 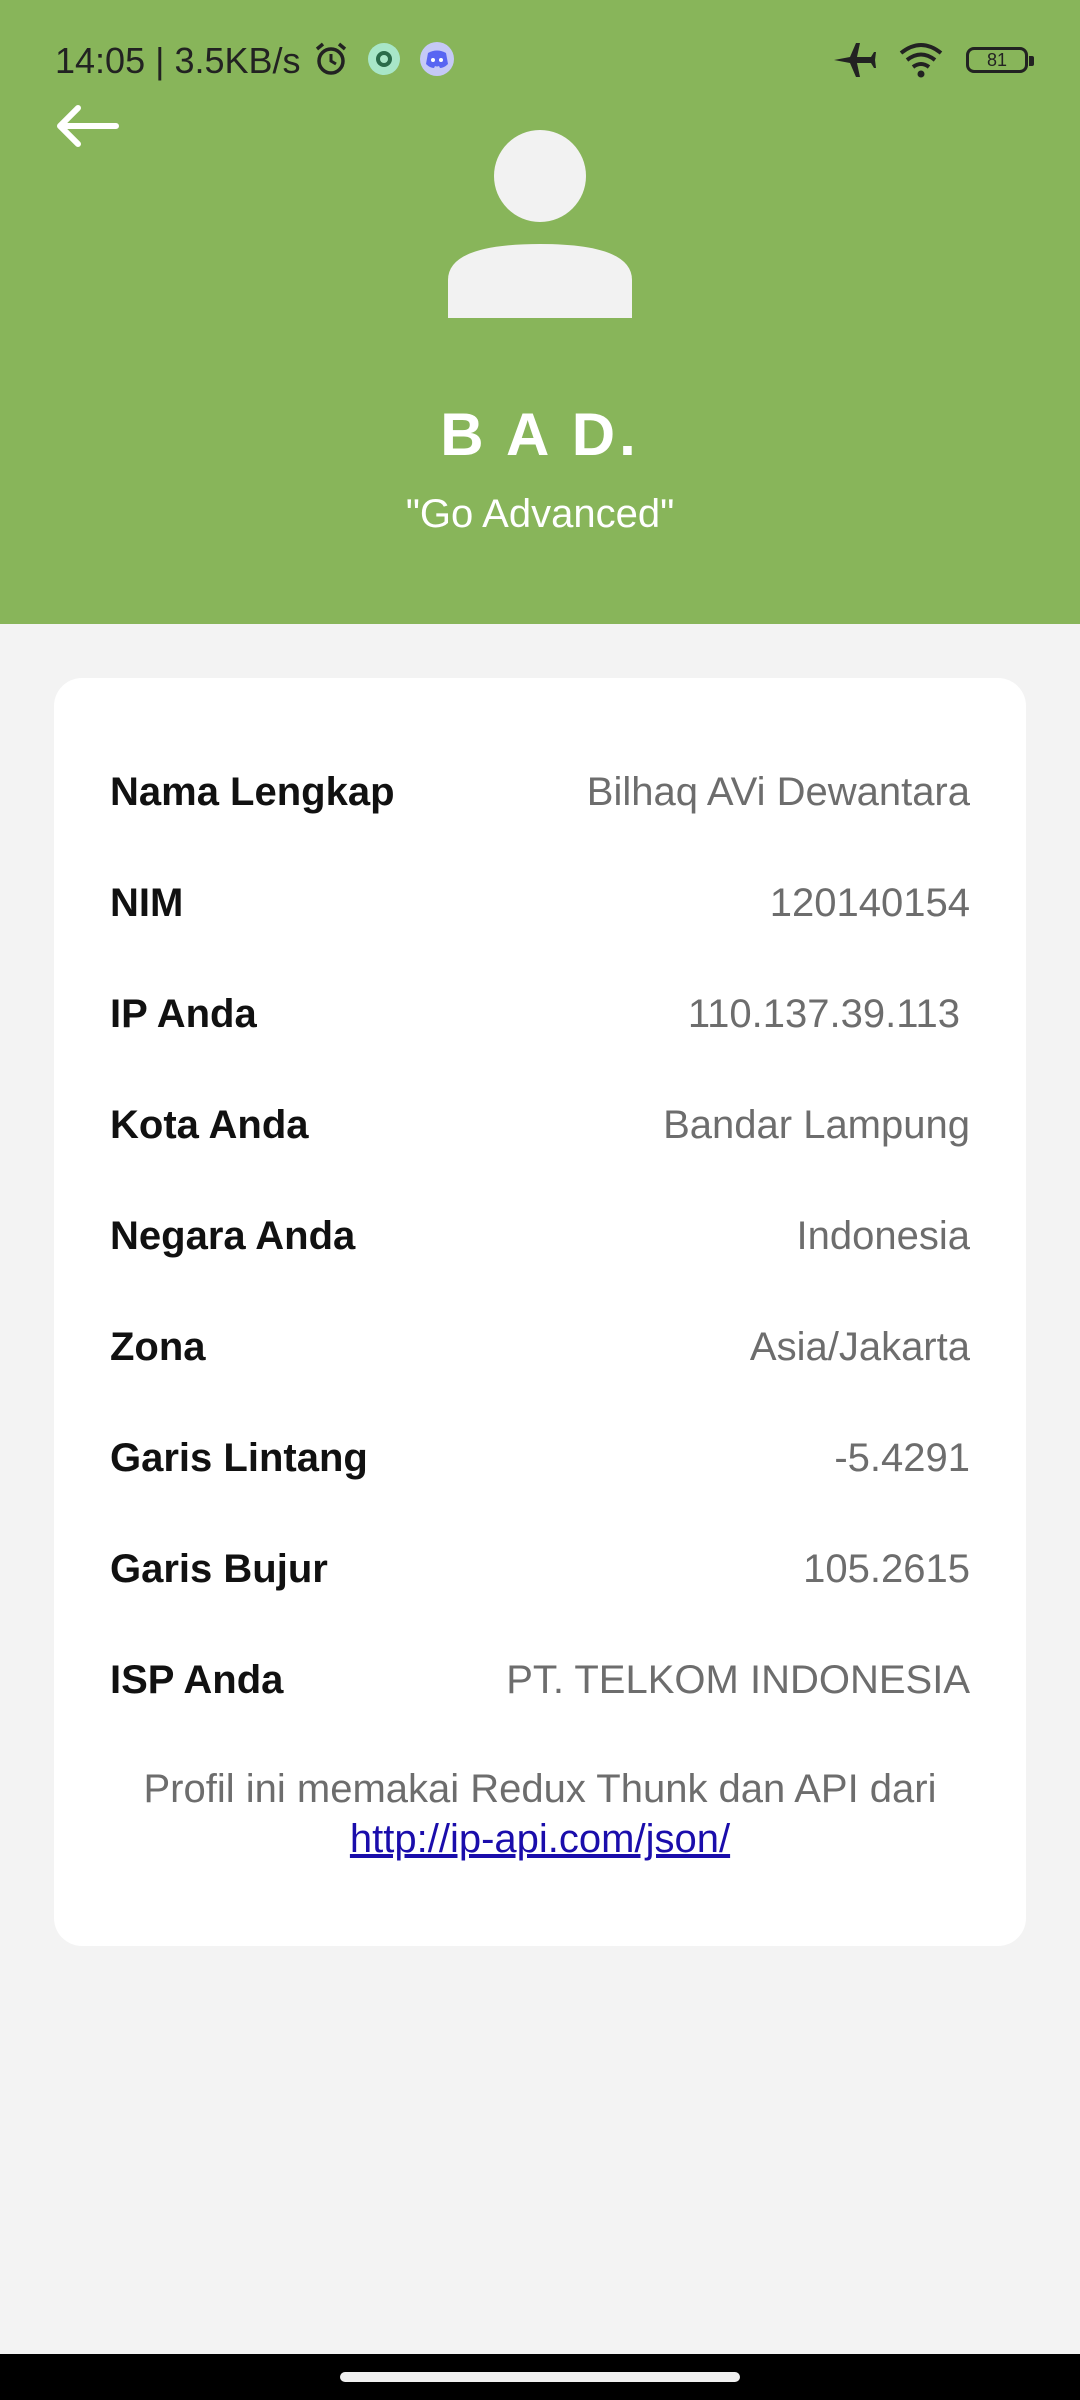 What do you see at coordinates (921, 60) in the screenshot?
I see `wifi-icon` at bounding box center [921, 60].